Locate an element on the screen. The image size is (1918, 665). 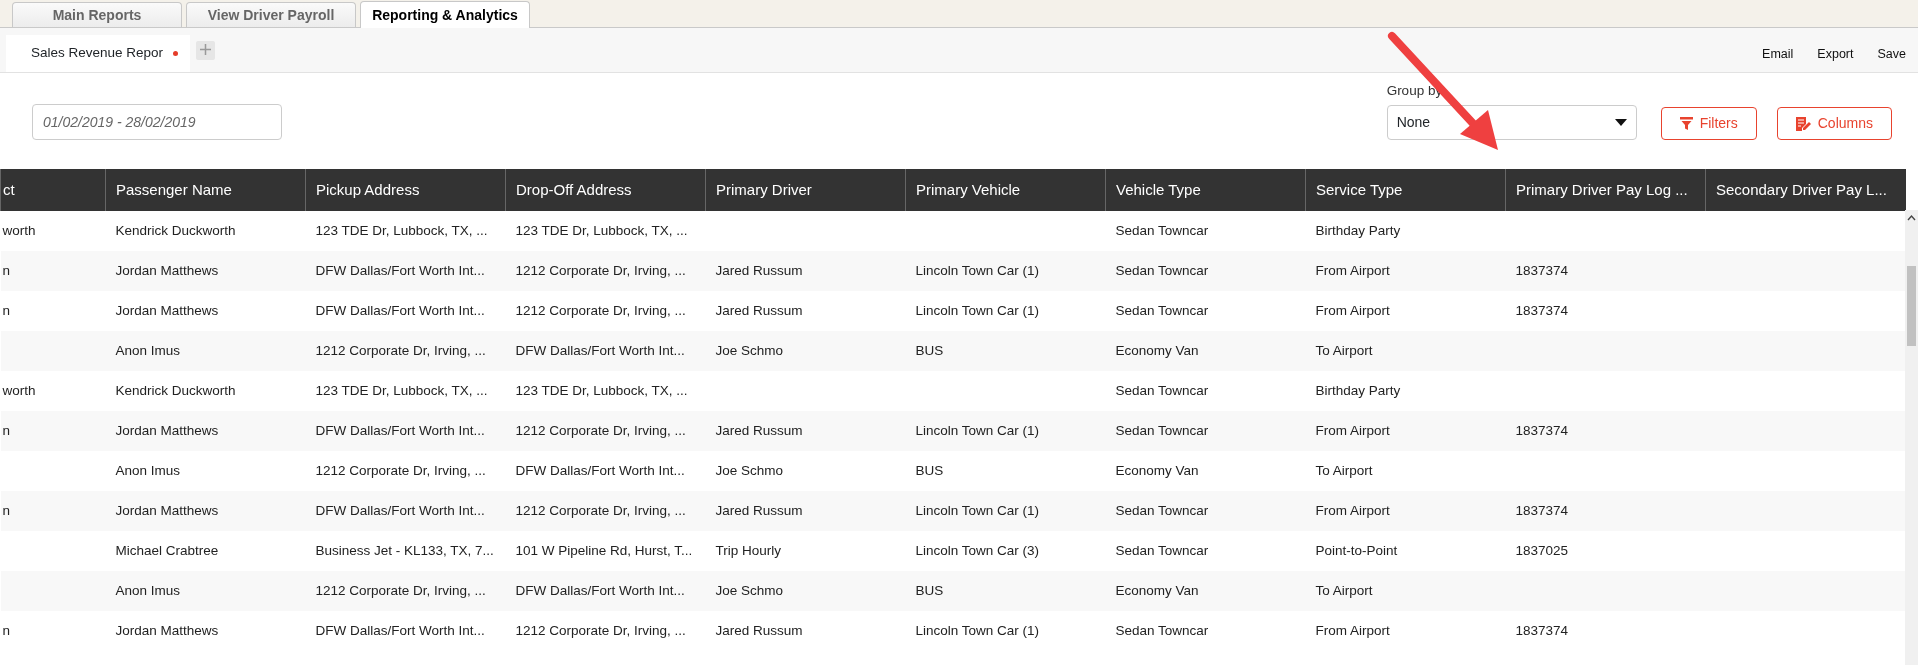
columns-button: Columns is located at coordinates (1834, 123).